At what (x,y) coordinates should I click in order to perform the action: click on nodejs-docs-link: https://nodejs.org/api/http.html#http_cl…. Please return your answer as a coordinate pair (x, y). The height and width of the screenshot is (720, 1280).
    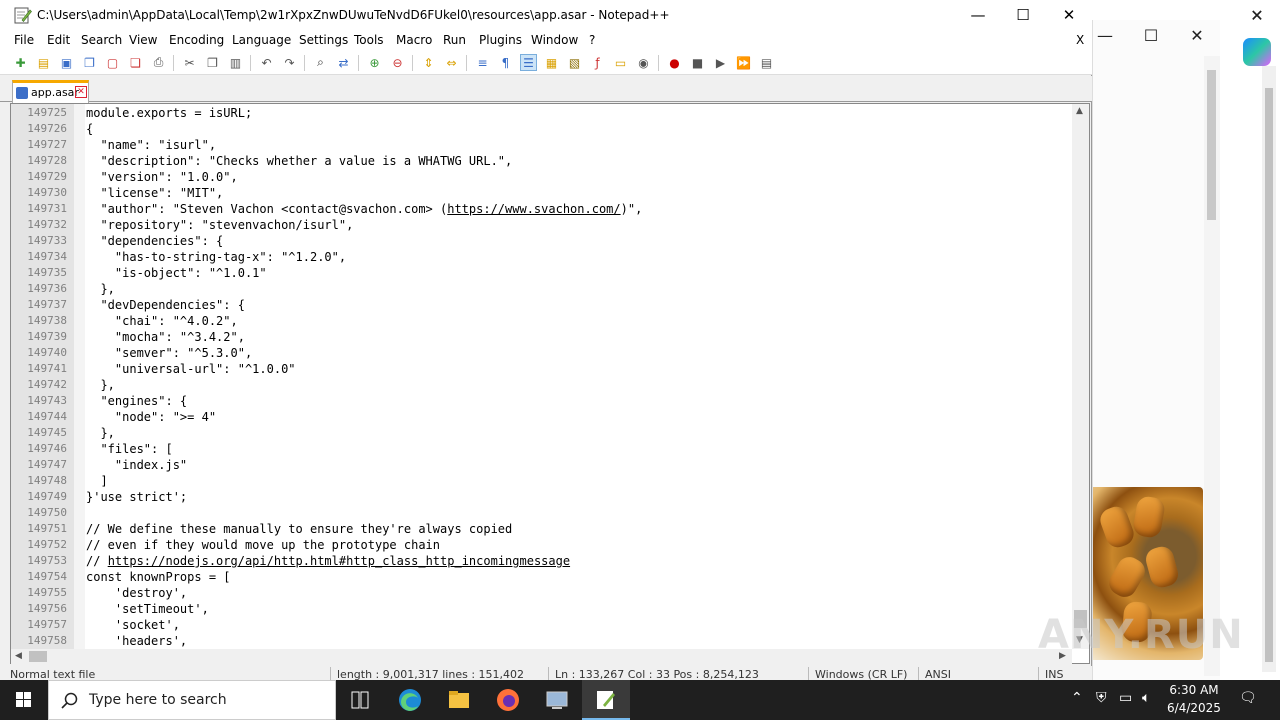
    Looking at the image, I should click on (339, 561).